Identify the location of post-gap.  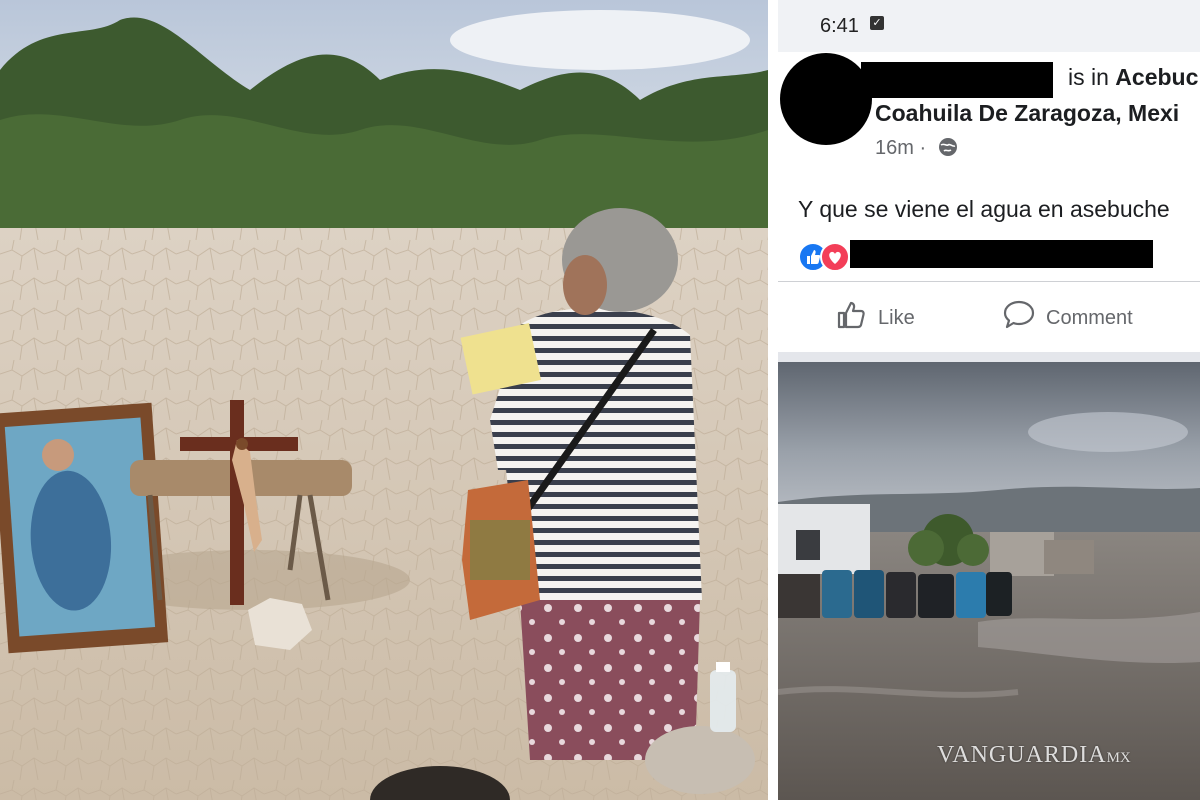
(989, 357).